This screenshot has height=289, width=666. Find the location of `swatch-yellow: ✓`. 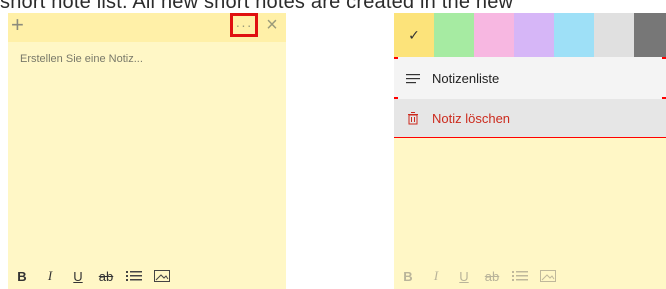

swatch-yellow: ✓ is located at coordinates (414, 35).